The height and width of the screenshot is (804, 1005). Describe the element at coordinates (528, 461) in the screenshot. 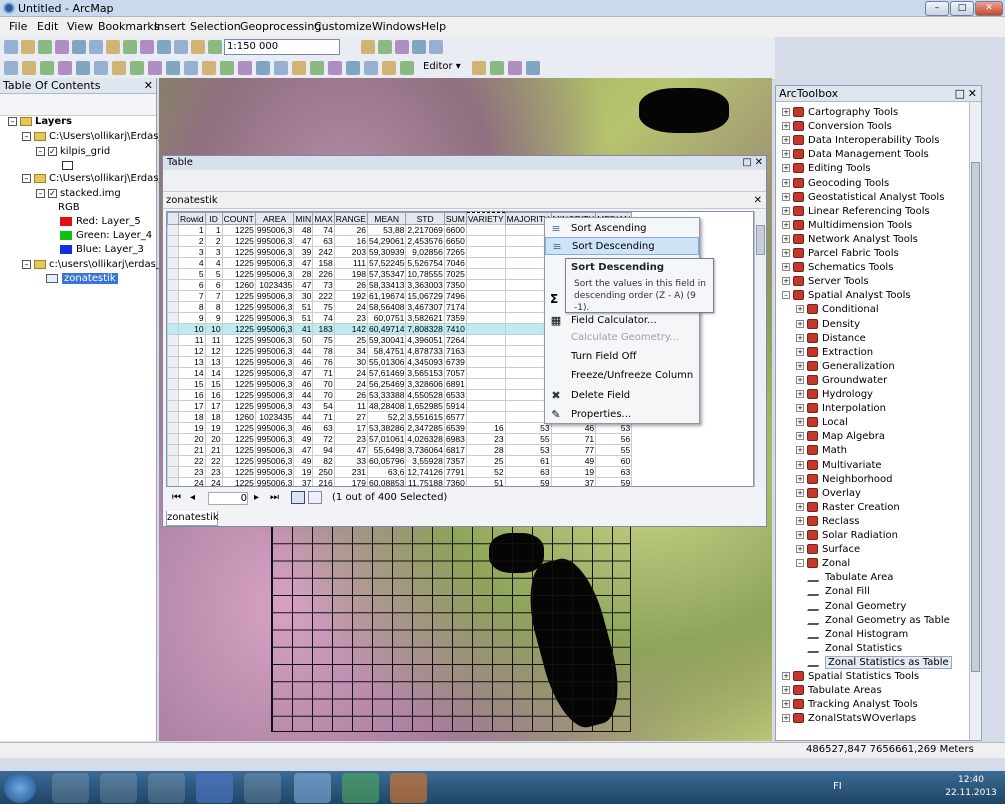

I see `table-cell: 61` at that location.